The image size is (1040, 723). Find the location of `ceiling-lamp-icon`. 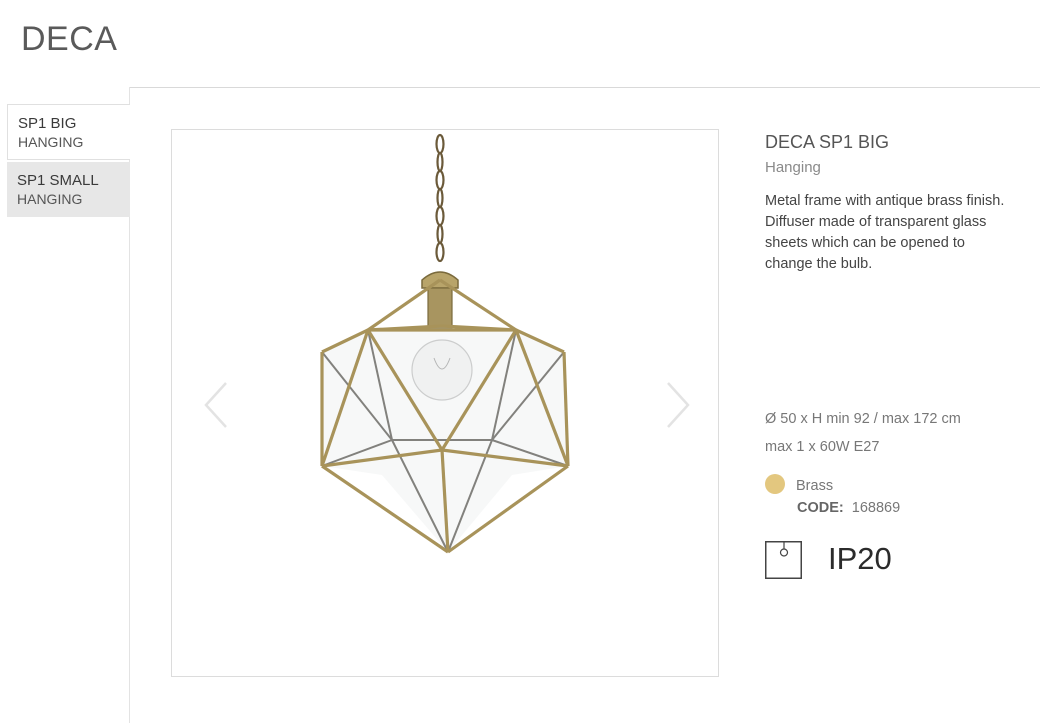

ceiling-lamp-icon is located at coordinates (783, 560).